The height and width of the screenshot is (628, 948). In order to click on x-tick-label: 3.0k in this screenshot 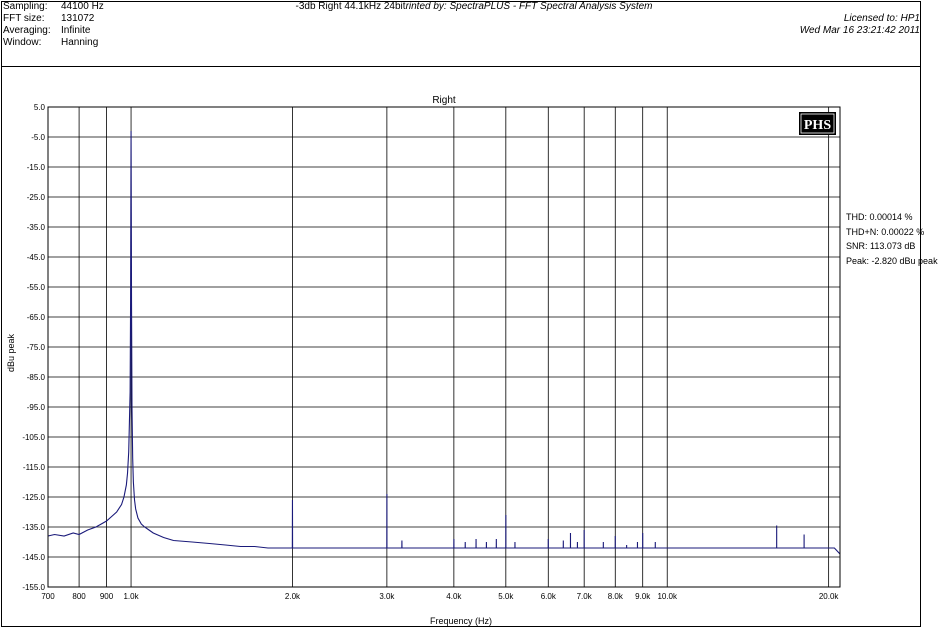, I will do `click(387, 596)`.